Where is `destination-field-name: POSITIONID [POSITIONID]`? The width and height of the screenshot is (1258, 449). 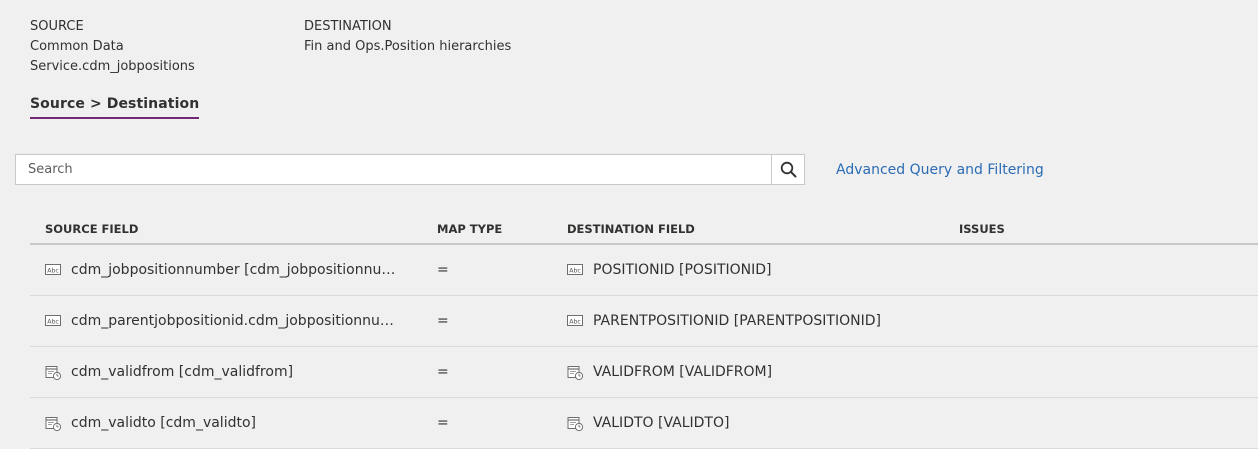 destination-field-name: POSITIONID [POSITIONID] is located at coordinates (682, 270).